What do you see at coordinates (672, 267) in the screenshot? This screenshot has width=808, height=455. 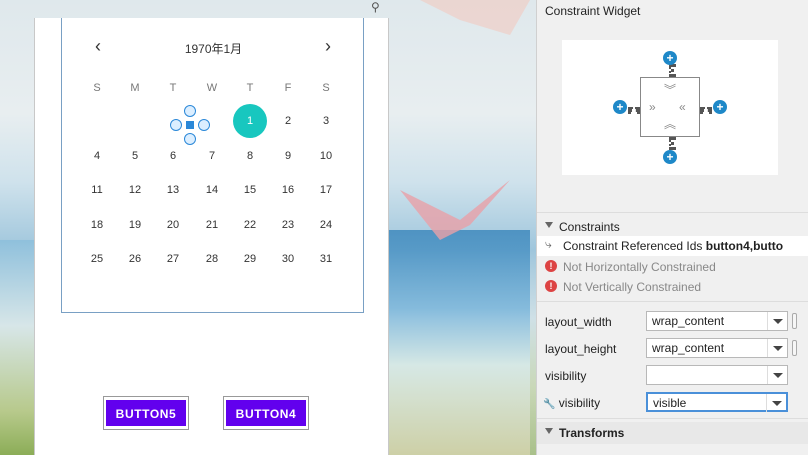 I see `warning-horizontal-row: ! Not Horizontally Constrained` at bounding box center [672, 267].